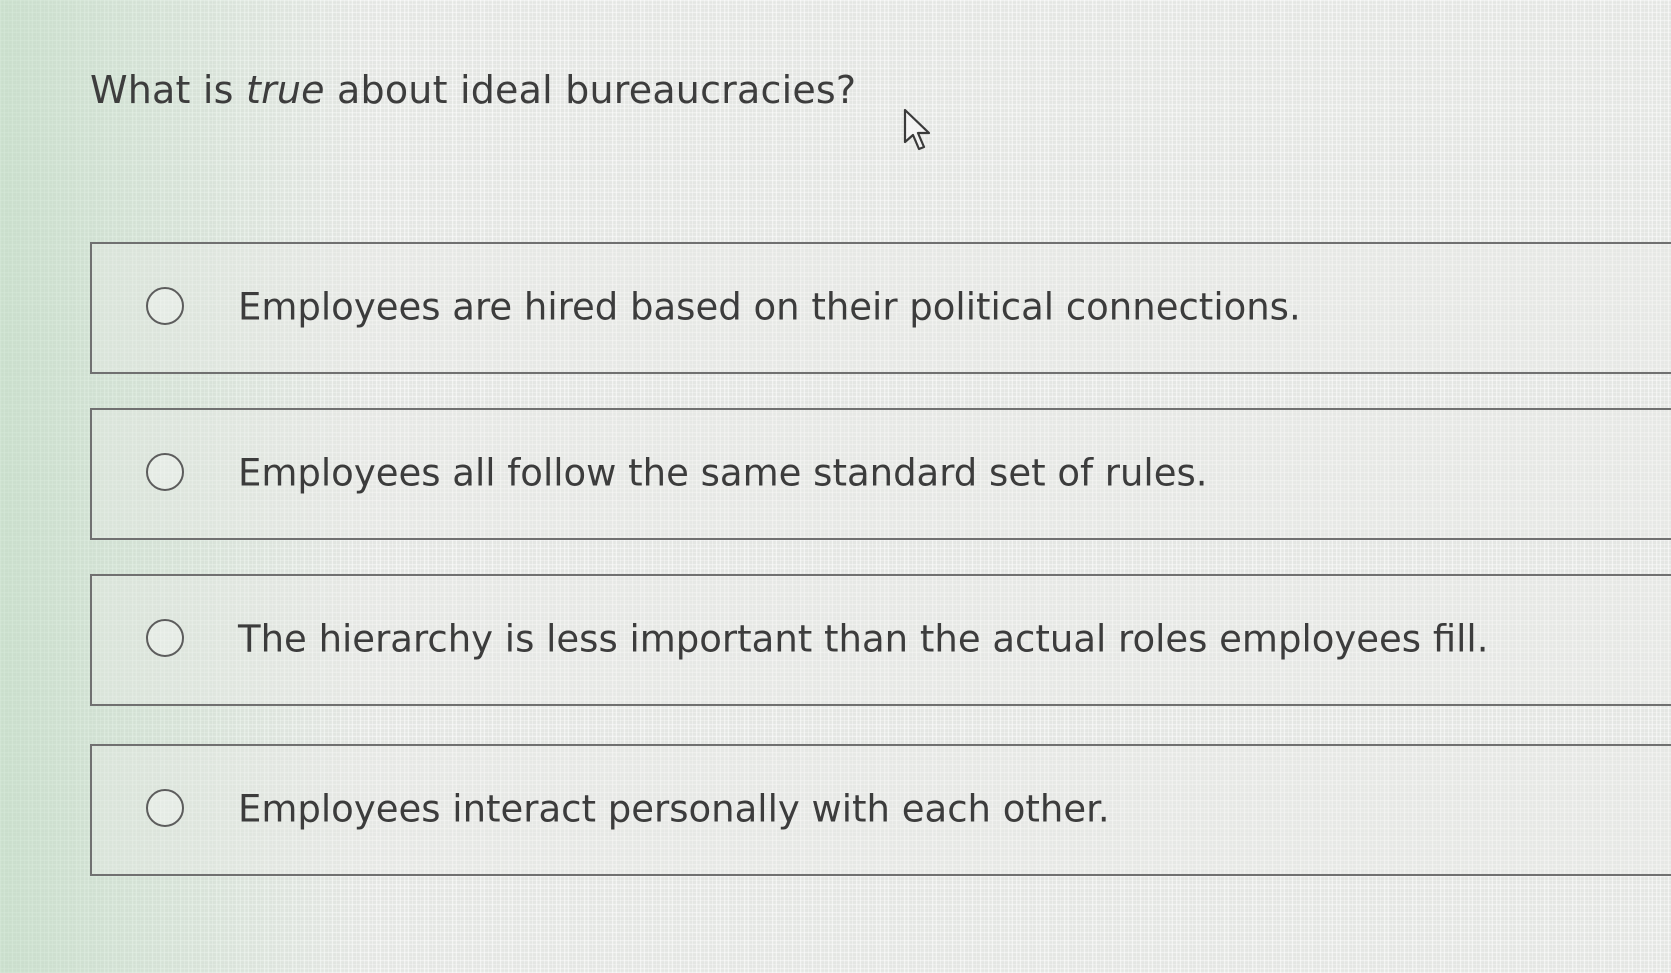 The height and width of the screenshot is (973, 1671). I want to click on question-text: What is true about ideal bureaucracies?, so click(473, 90).